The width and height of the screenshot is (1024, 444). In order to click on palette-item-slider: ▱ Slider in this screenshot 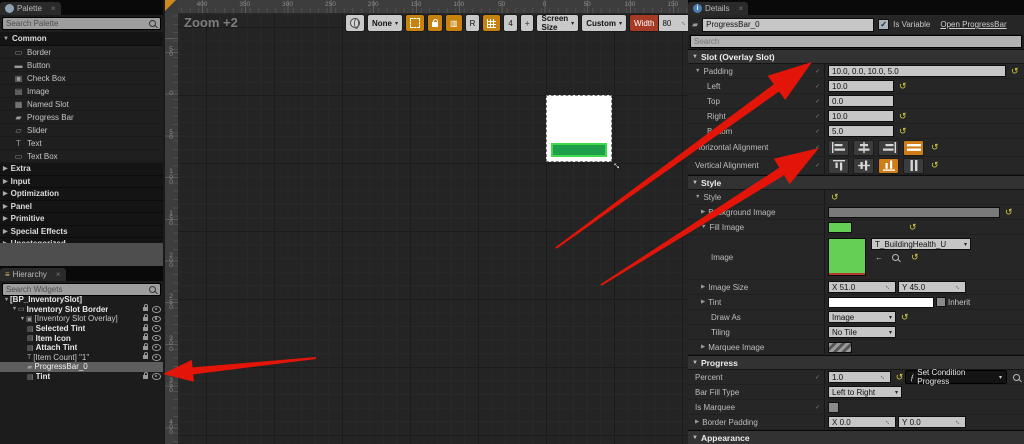, I will do `click(81, 130)`.